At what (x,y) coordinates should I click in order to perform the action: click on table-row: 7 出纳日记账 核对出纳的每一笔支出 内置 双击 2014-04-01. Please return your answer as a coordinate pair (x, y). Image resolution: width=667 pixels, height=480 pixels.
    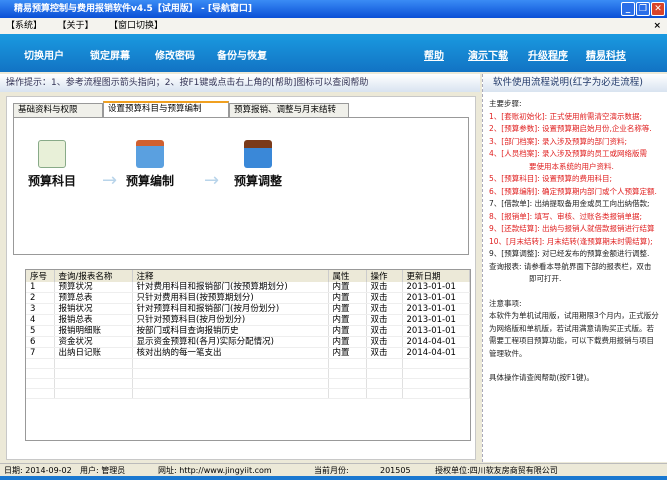
    Looking at the image, I should click on (248, 353).